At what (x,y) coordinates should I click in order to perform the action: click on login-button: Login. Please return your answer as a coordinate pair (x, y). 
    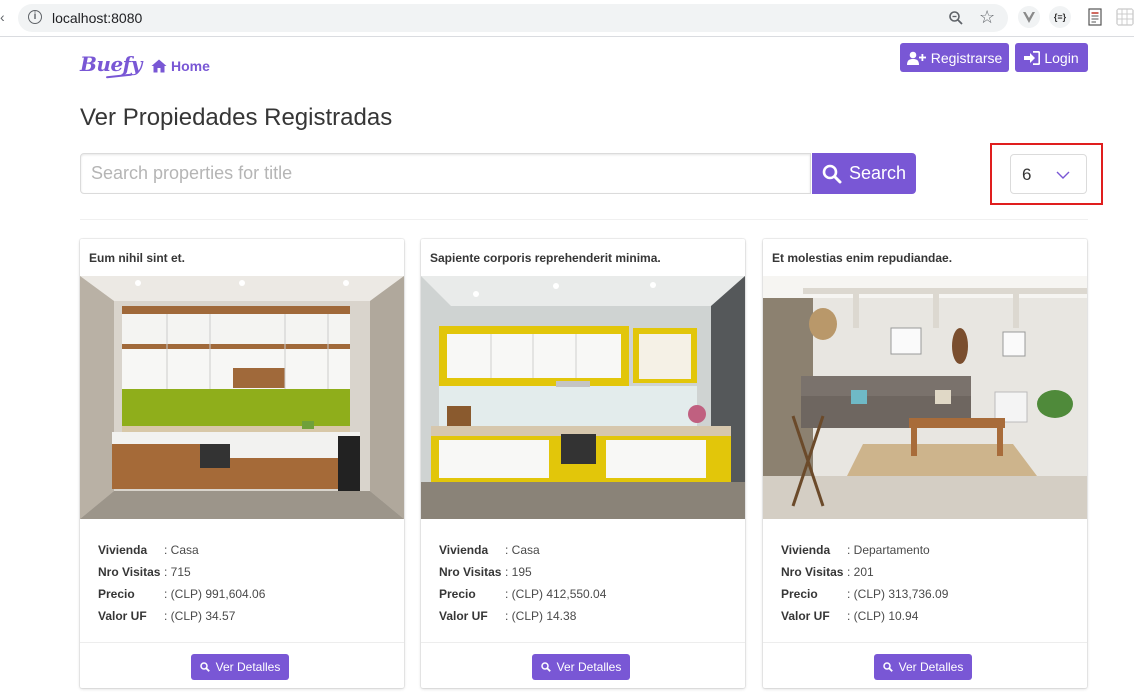
    Looking at the image, I should click on (1051, 57).